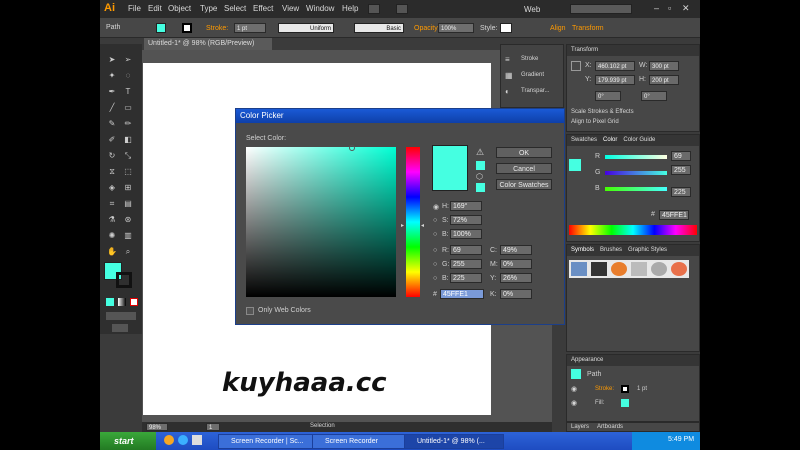 This screenshot has width=800, height=450. Describe the element at coordinates (656, 8) in the screenshot. I see `minimize-icon: –` at that location.